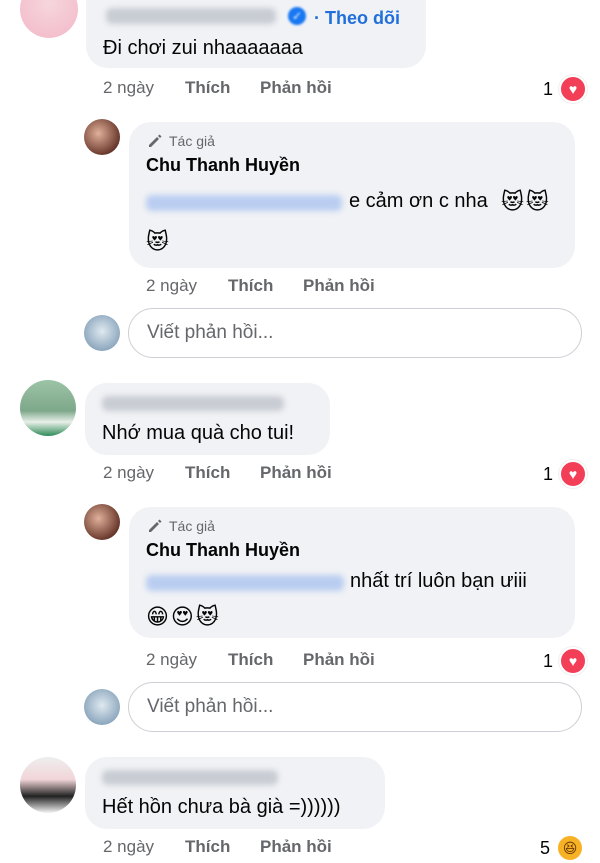 This screenshot has height=863, width=600. I want to click on reply-text: nhất trí luôn bạn ưiii, so click(438, 581).